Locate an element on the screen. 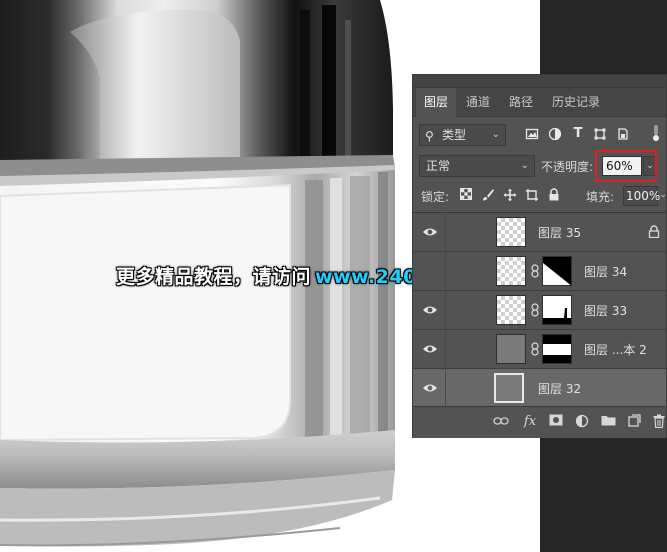  blend-mode-select: 正常 ⌄ is located at coordinates (477, 166).